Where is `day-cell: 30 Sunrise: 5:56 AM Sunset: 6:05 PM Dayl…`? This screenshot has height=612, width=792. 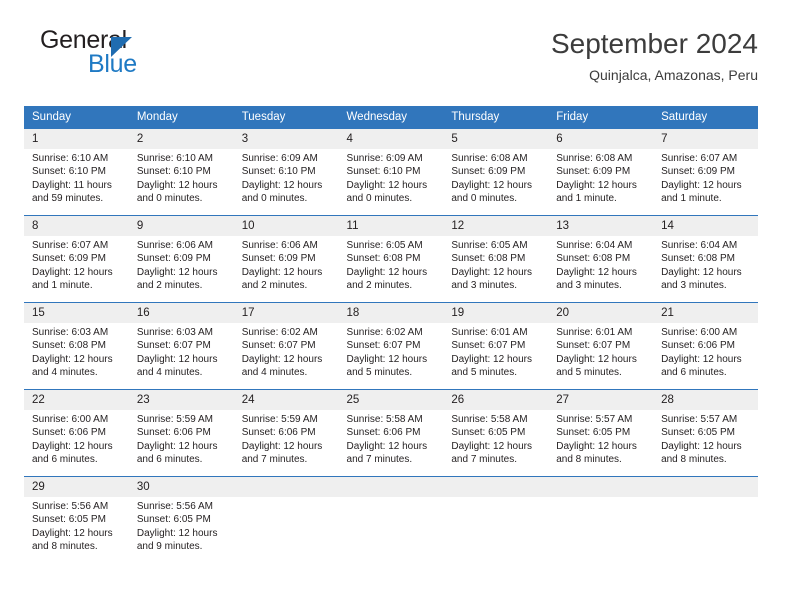 day-cell: 30 Sunrise: 5:56 AM Sunset: 6:05 PM Dayl… is located at coordinates (181, 519).